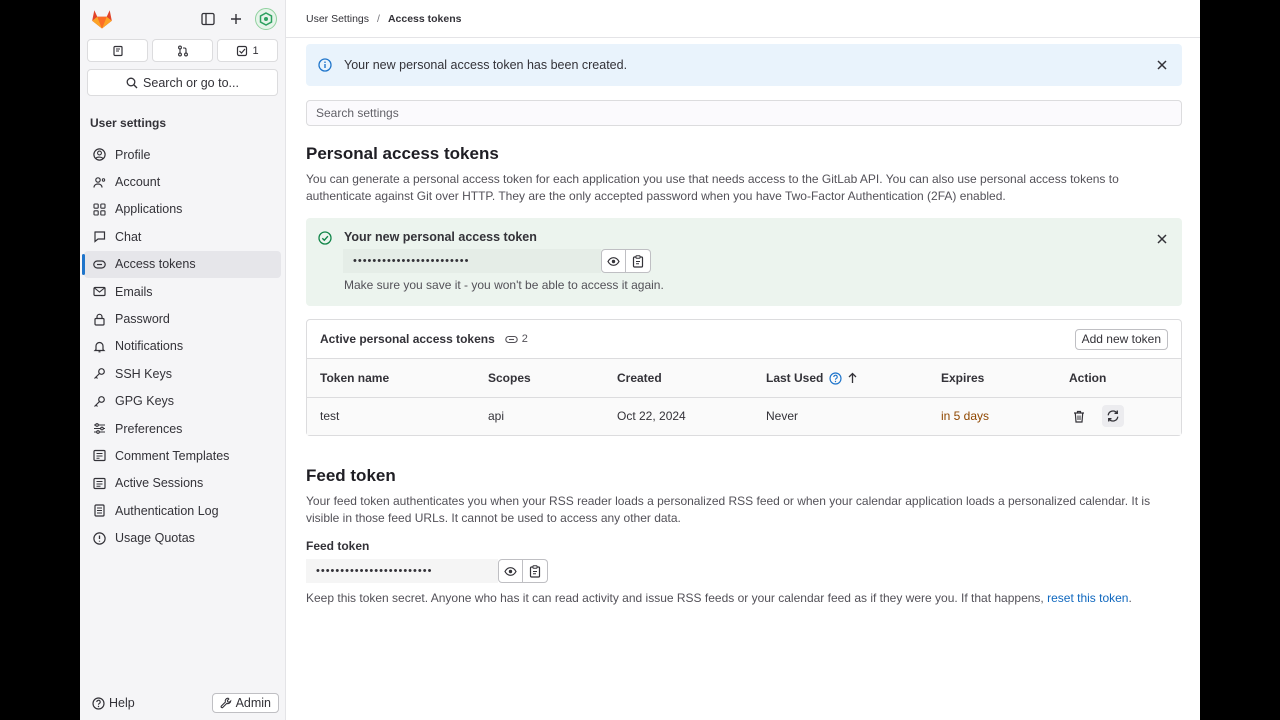  Describe the element at coordinates (1125, 378) in the screenshot. I see `col-action: Action` at that location.